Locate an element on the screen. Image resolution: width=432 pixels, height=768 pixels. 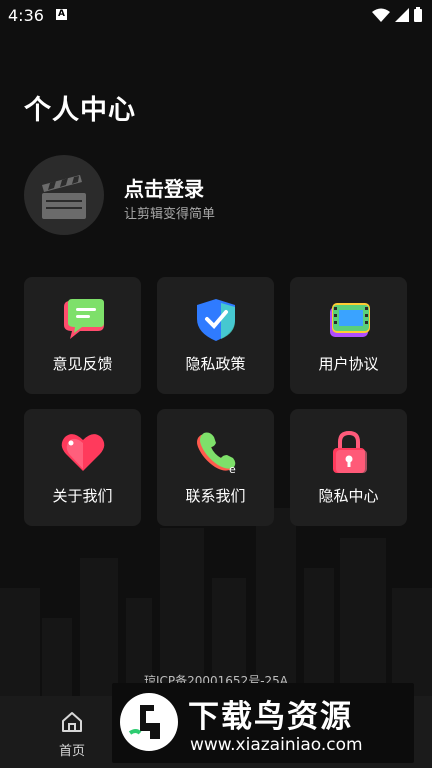
privacy-center-label: 隐私中心 is located at coordinates (348, 496).